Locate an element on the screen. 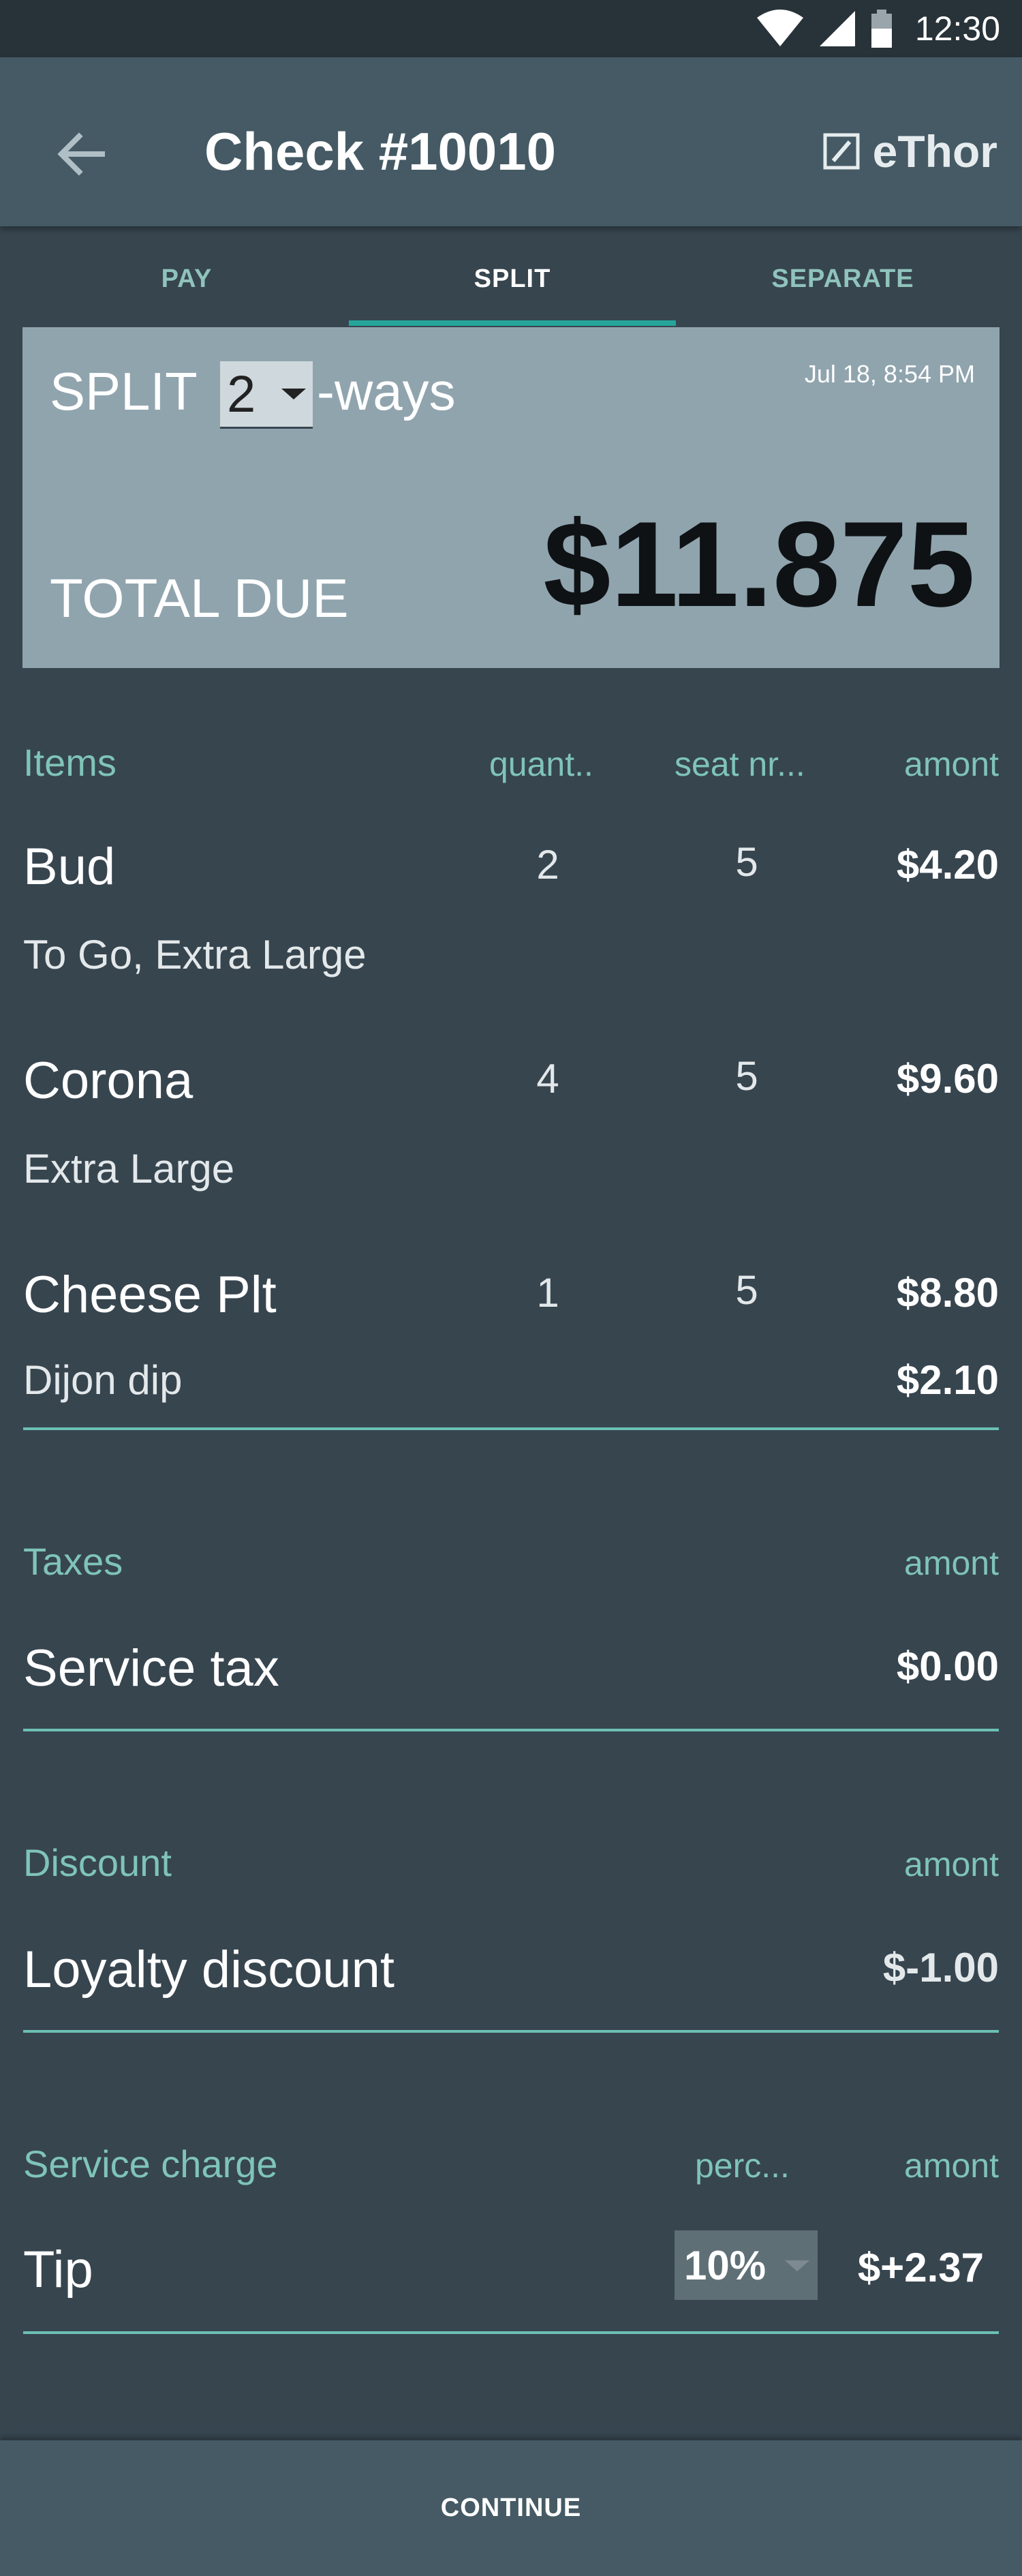 This screenshot has height=2576, width=1022. ways-label: -ways is located at coordinates (387, 391).